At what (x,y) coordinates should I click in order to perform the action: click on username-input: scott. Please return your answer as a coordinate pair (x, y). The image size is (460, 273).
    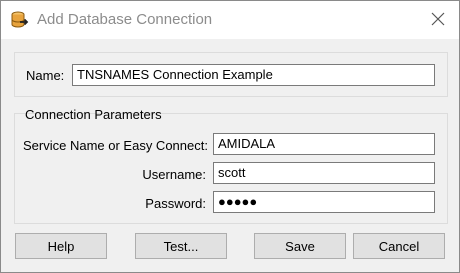
    Looking at the image, I should click on (324, 173).